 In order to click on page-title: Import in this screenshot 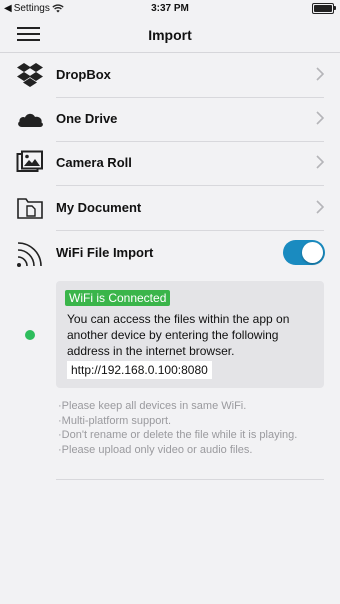, I will do `click(170, 35)`.